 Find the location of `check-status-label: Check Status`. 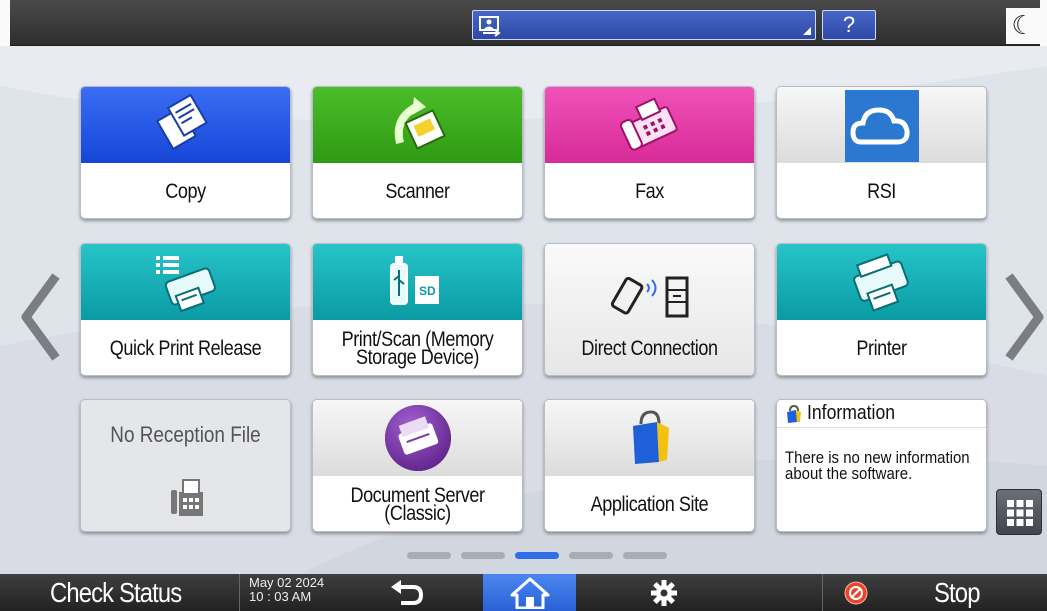

check-status-label: Check Status is located at coordinates (116, 592).